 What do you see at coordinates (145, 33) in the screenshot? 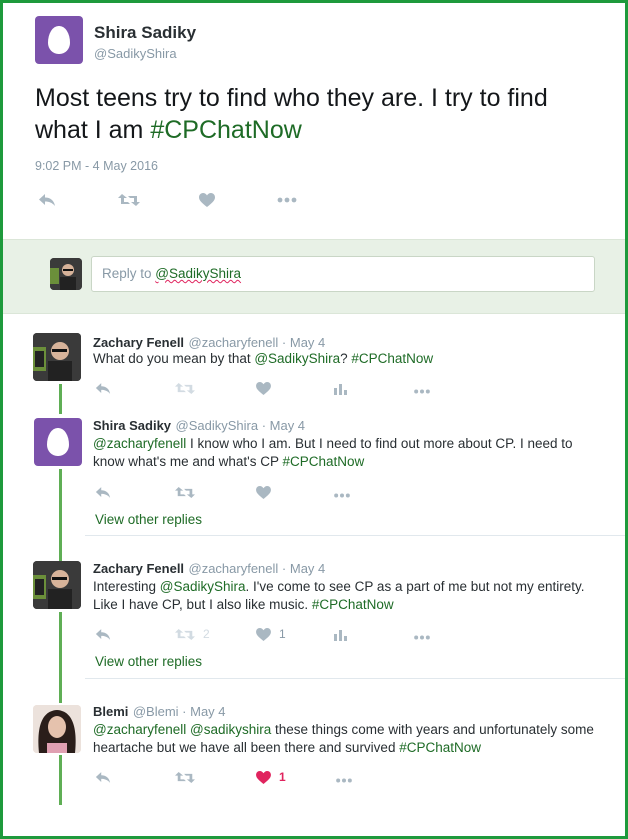
I see `author-name: Shira Sadiky` at bounding box center [145, 33].